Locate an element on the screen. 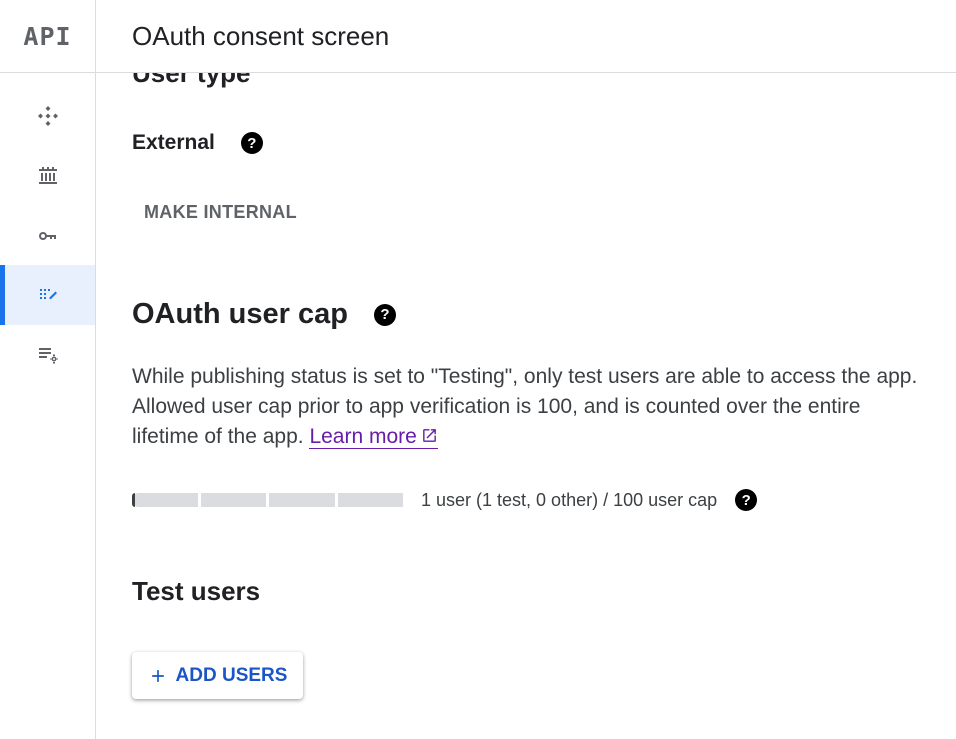 Image resolution: width=956 pixels, height=739 pixels. user-cap-heading-row: OAuth user cap ? is located at coordinates (264, 314).